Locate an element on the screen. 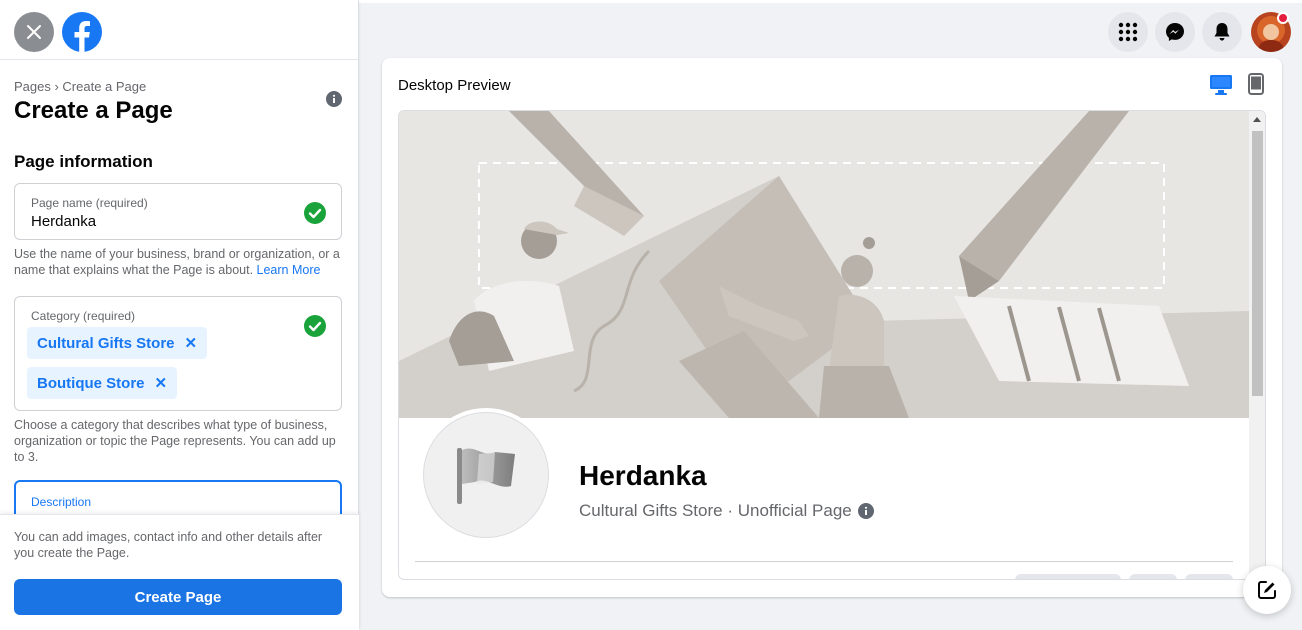 The width and height of the screenshot is (1302, 630). profile-placeholder is located at coordinates (486, 475).